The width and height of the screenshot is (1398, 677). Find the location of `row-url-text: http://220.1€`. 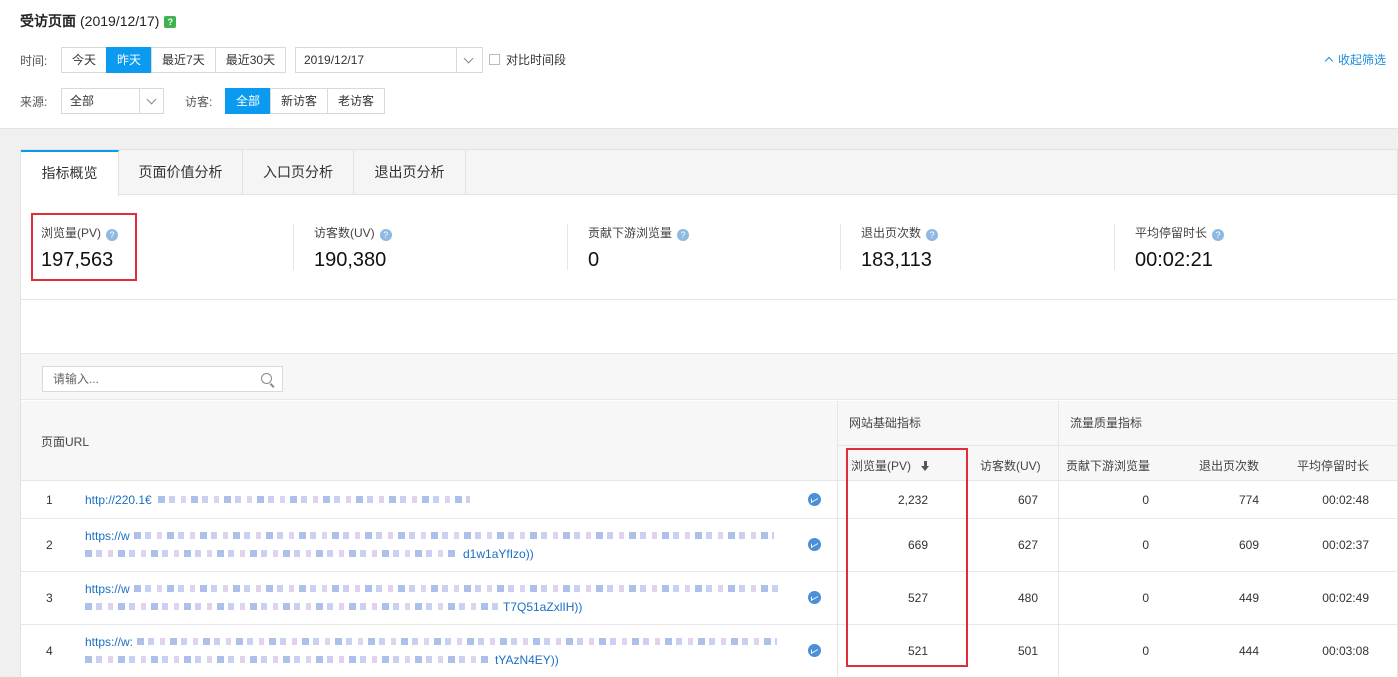

row-url-text: http://220.1€ is located at coordinates (118, 500).